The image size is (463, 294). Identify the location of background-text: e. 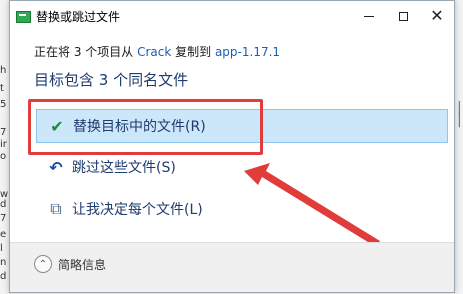
(3, 234).